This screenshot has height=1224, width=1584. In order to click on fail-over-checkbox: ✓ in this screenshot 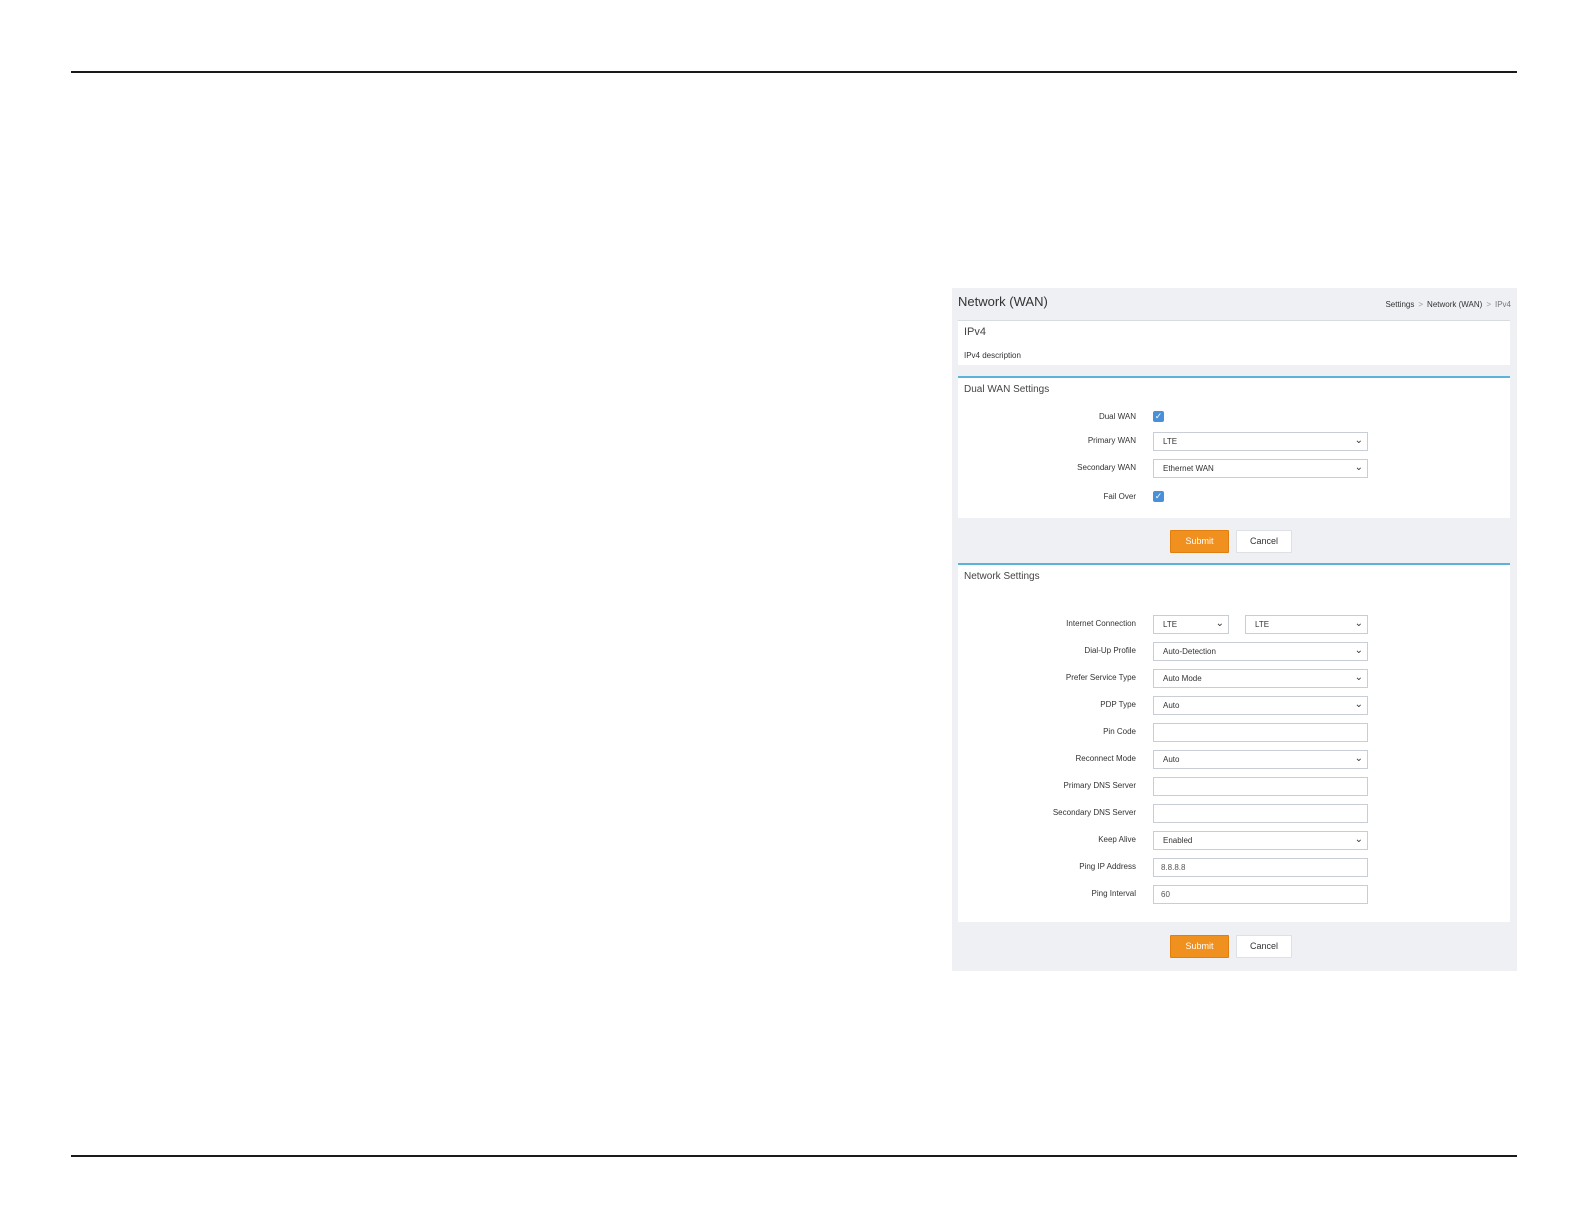, I will do `click(1158, 496)`.